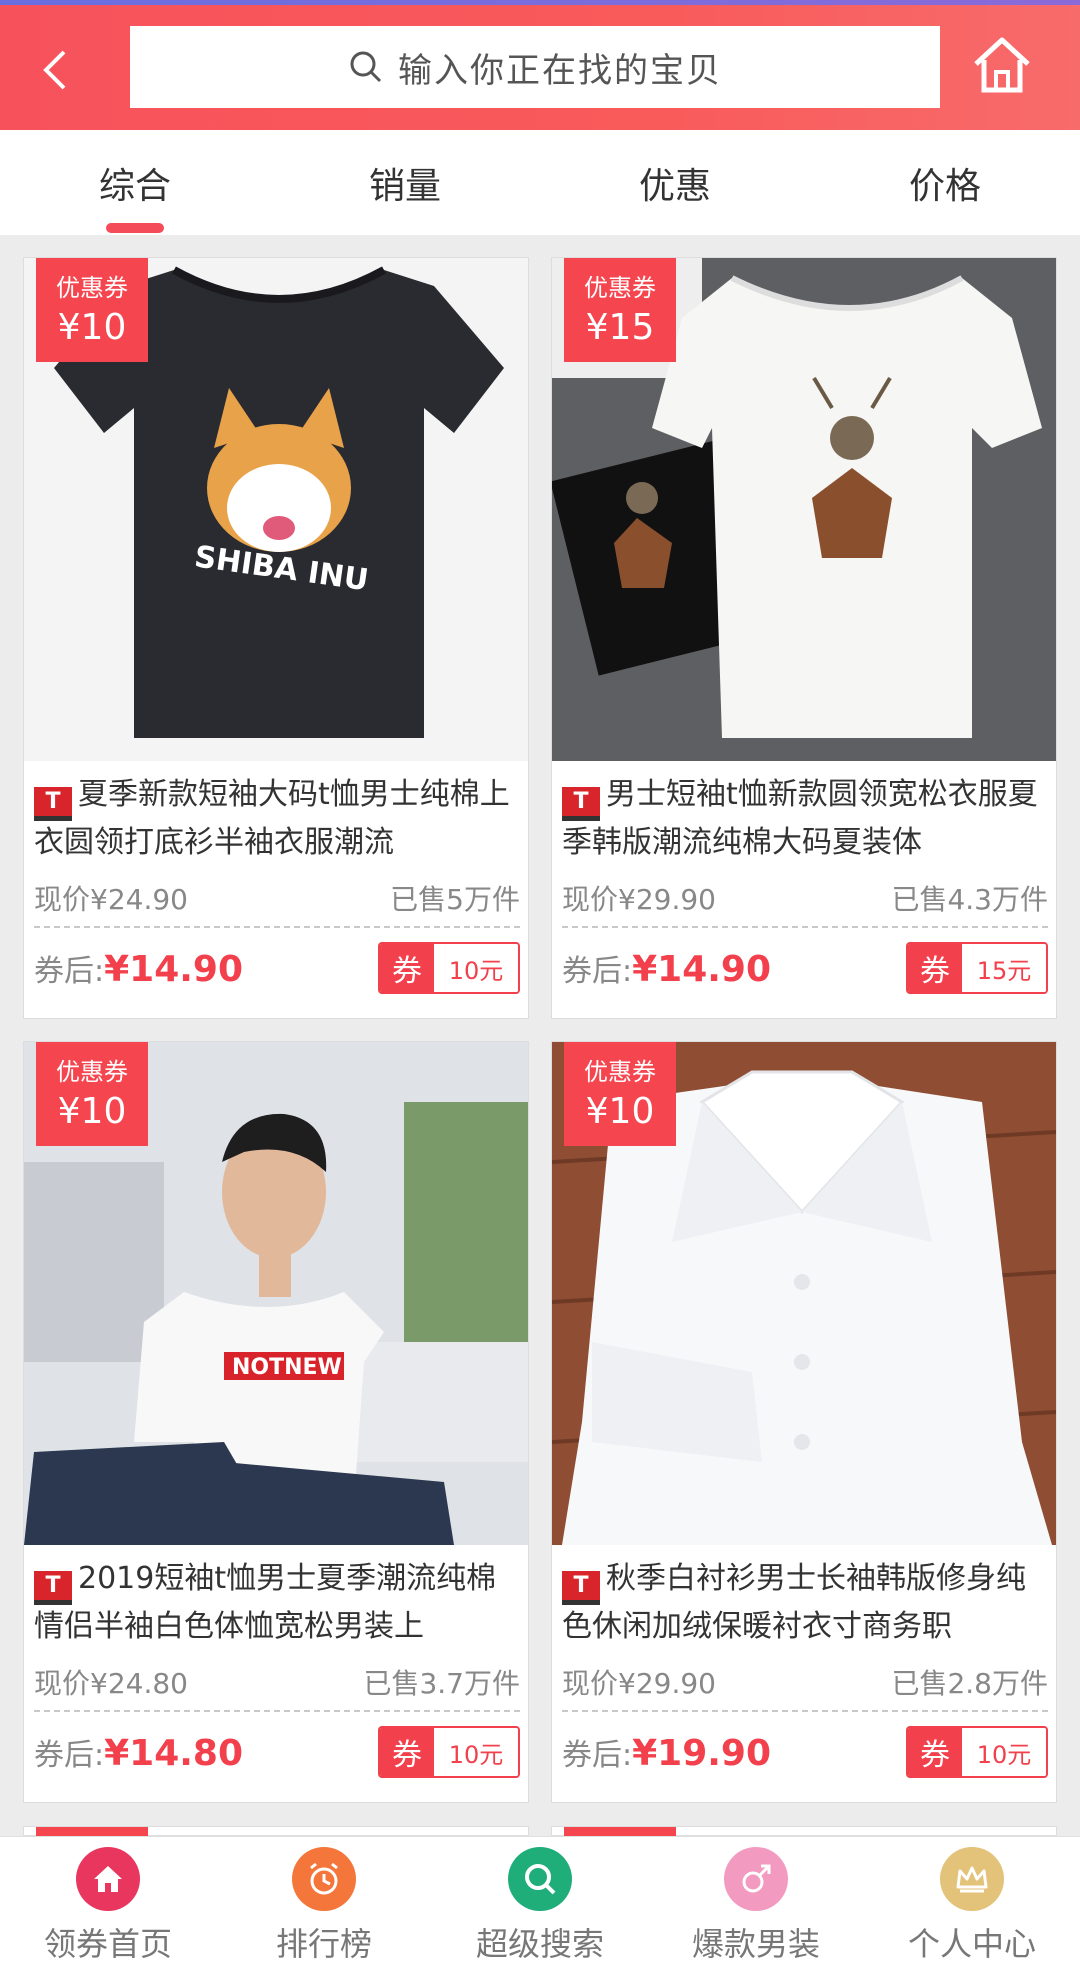  What do you see at coordinates (944, 186) in the screenshot?
I see `tab-label: 价格` at bounding box center [944, 186].